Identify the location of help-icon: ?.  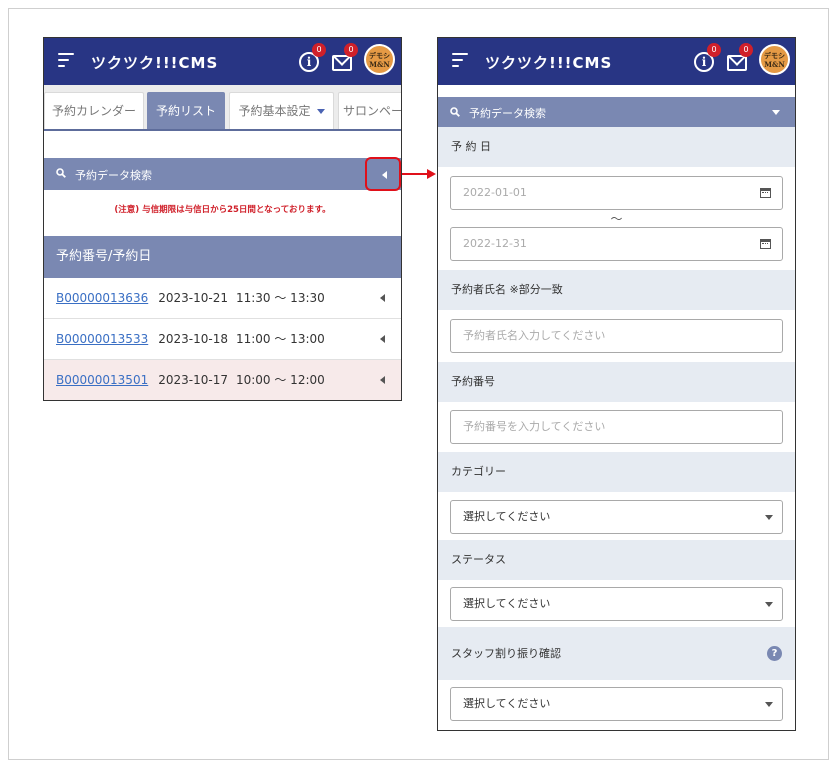
(774, 653).